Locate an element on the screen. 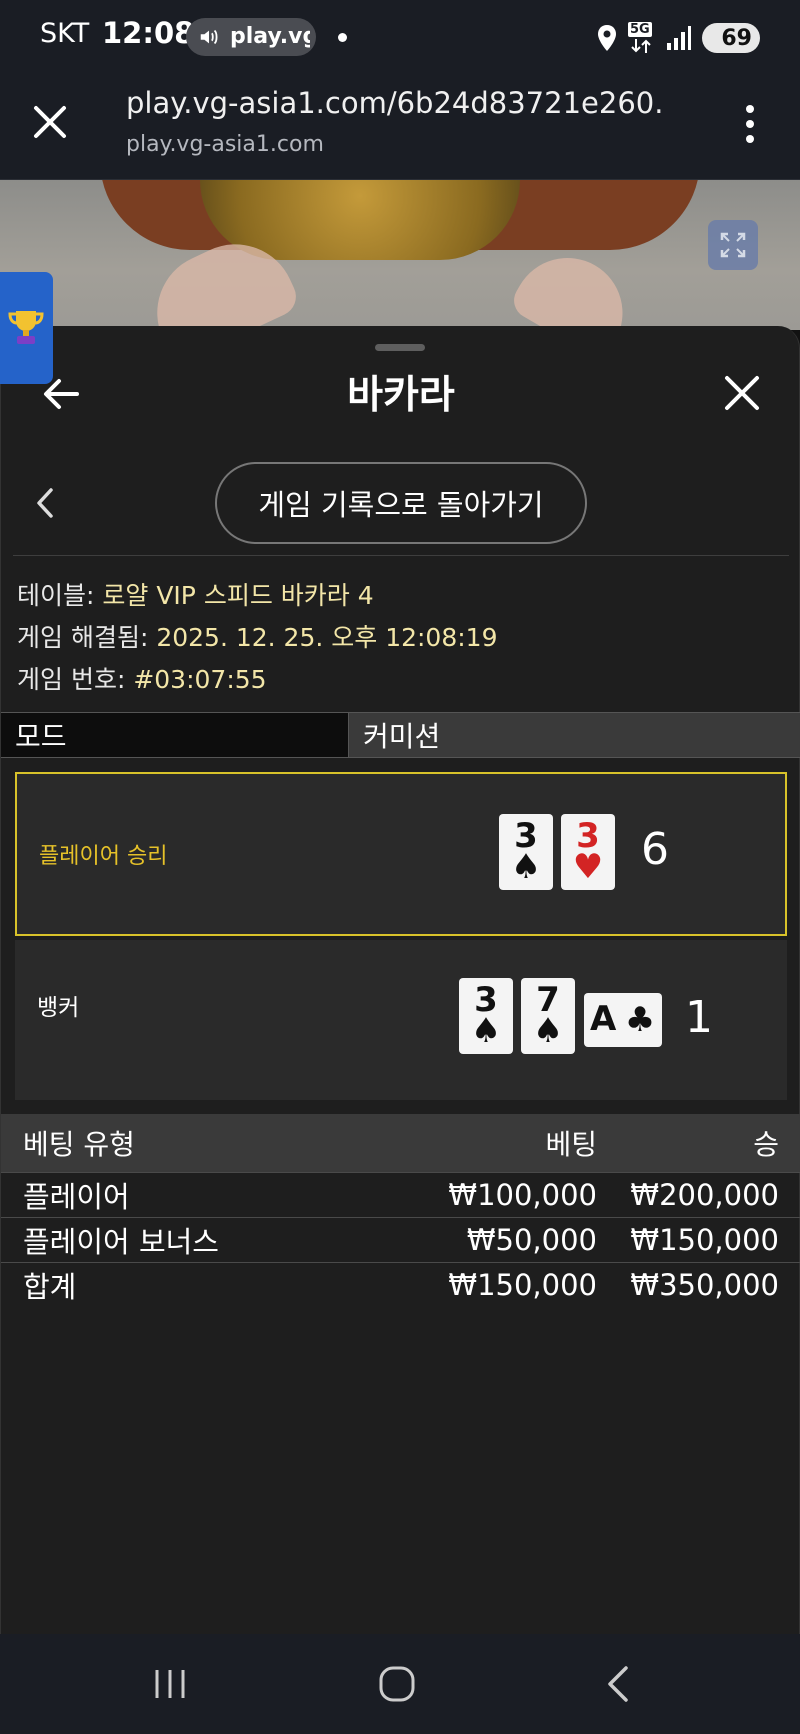  carrier-label: SKT is located at coordinates (65, 33).